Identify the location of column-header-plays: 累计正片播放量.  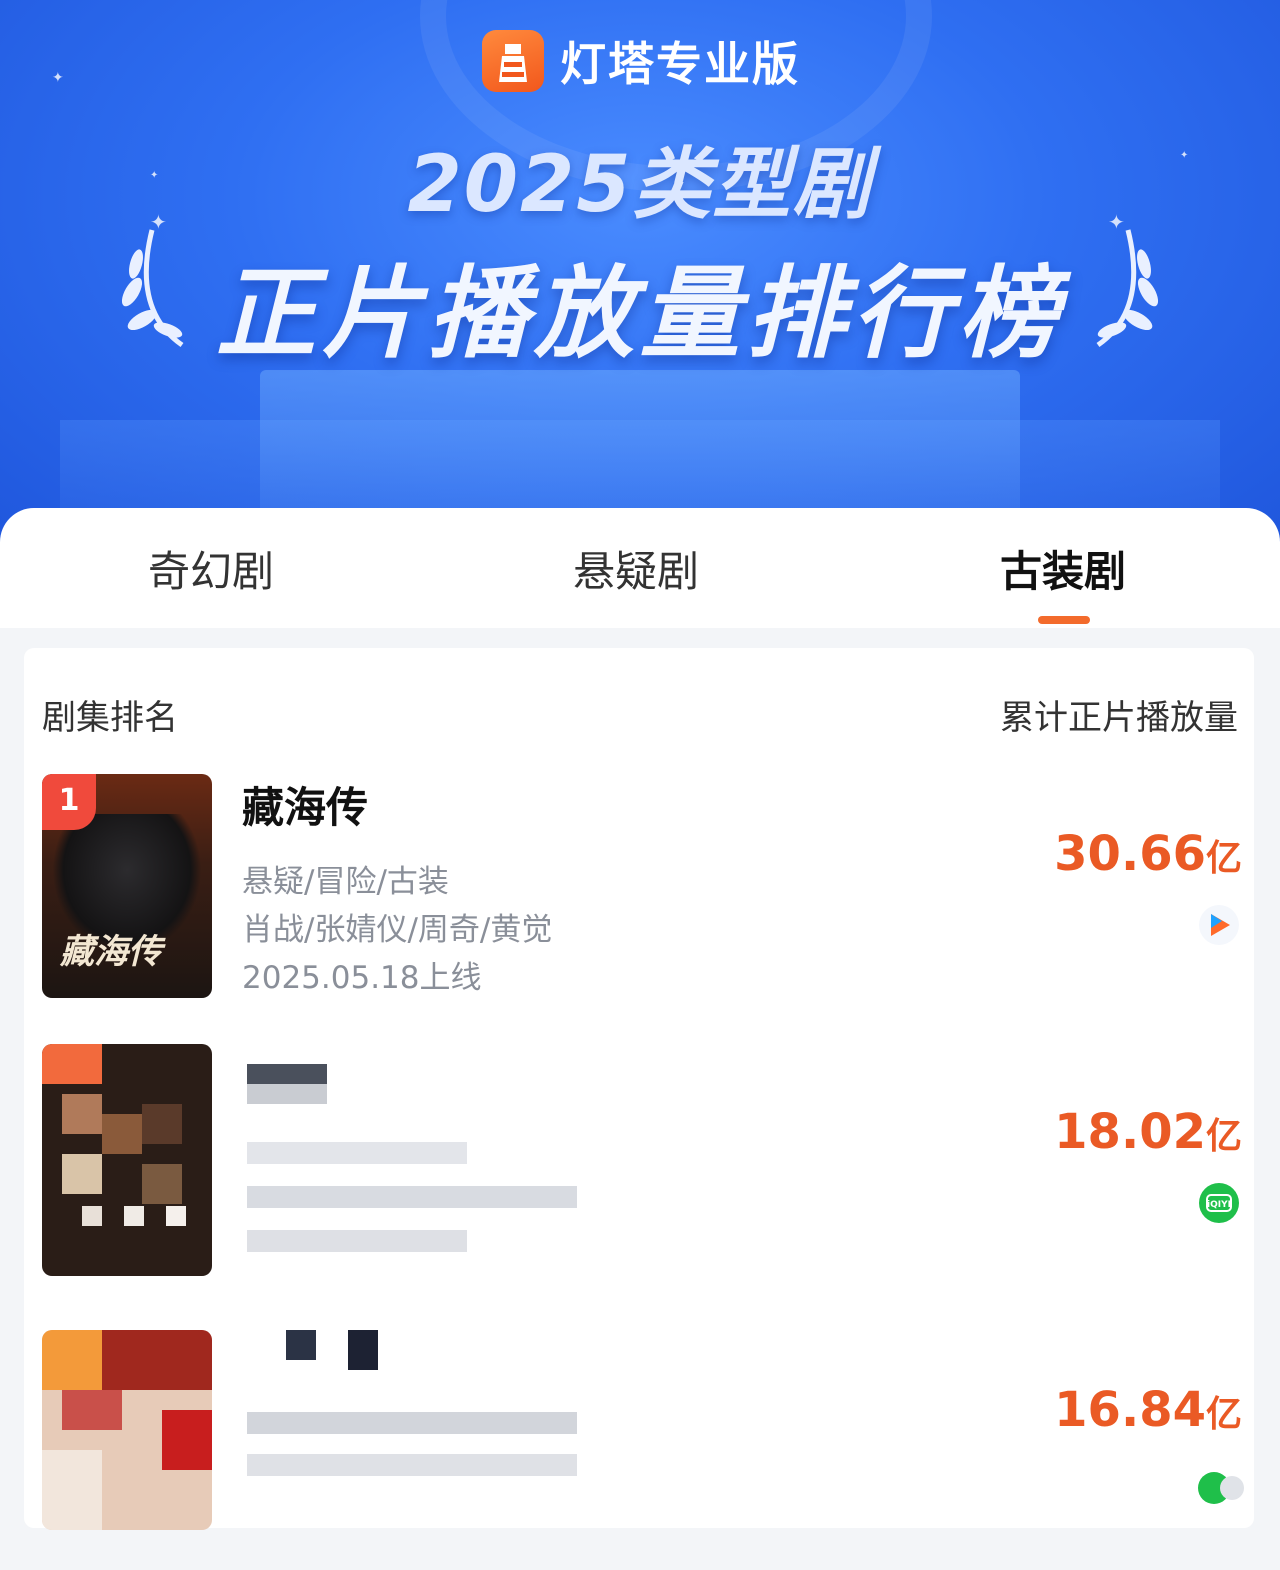
(1119, 718).